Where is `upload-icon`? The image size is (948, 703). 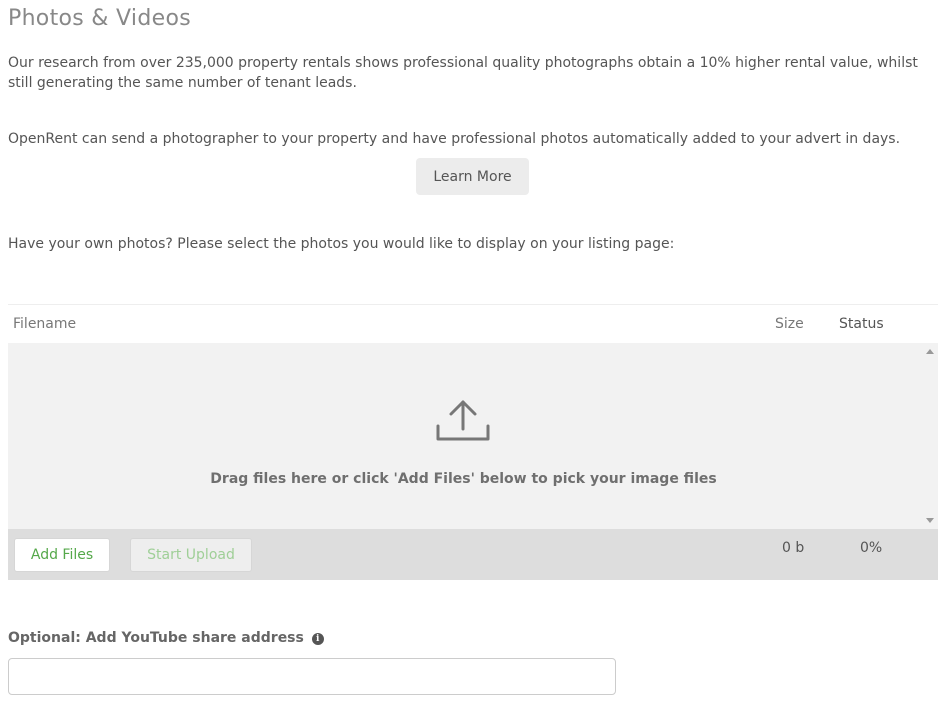
upload-icon is located at coordinates (463, 423).